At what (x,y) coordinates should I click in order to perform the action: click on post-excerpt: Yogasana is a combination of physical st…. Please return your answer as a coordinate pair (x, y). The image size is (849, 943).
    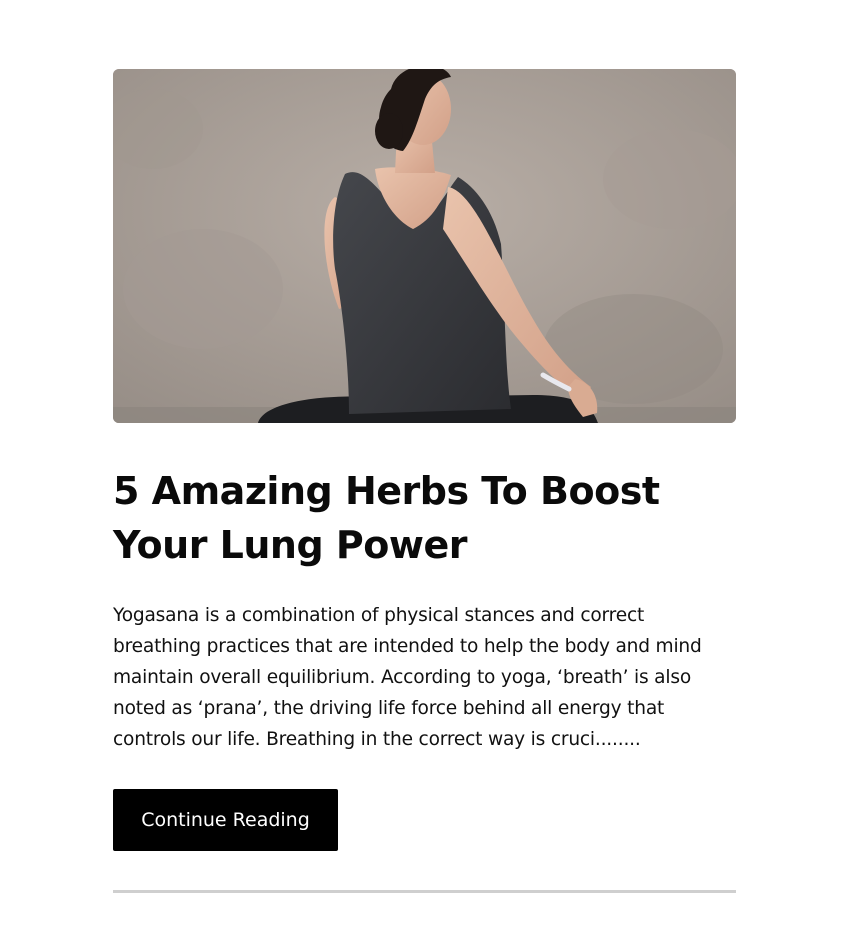
    Looking at the image, I should click on (407, 677).